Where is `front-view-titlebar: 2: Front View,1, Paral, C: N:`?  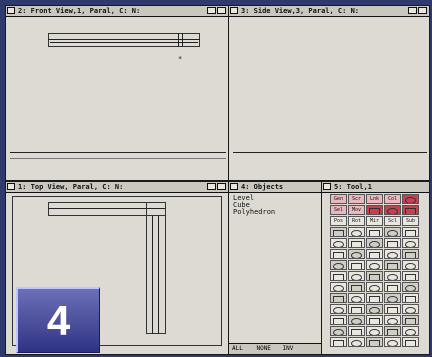 front-view-titlebar: 2: Front View,1, Paral, C: N: is located at coordinates (117, 11).